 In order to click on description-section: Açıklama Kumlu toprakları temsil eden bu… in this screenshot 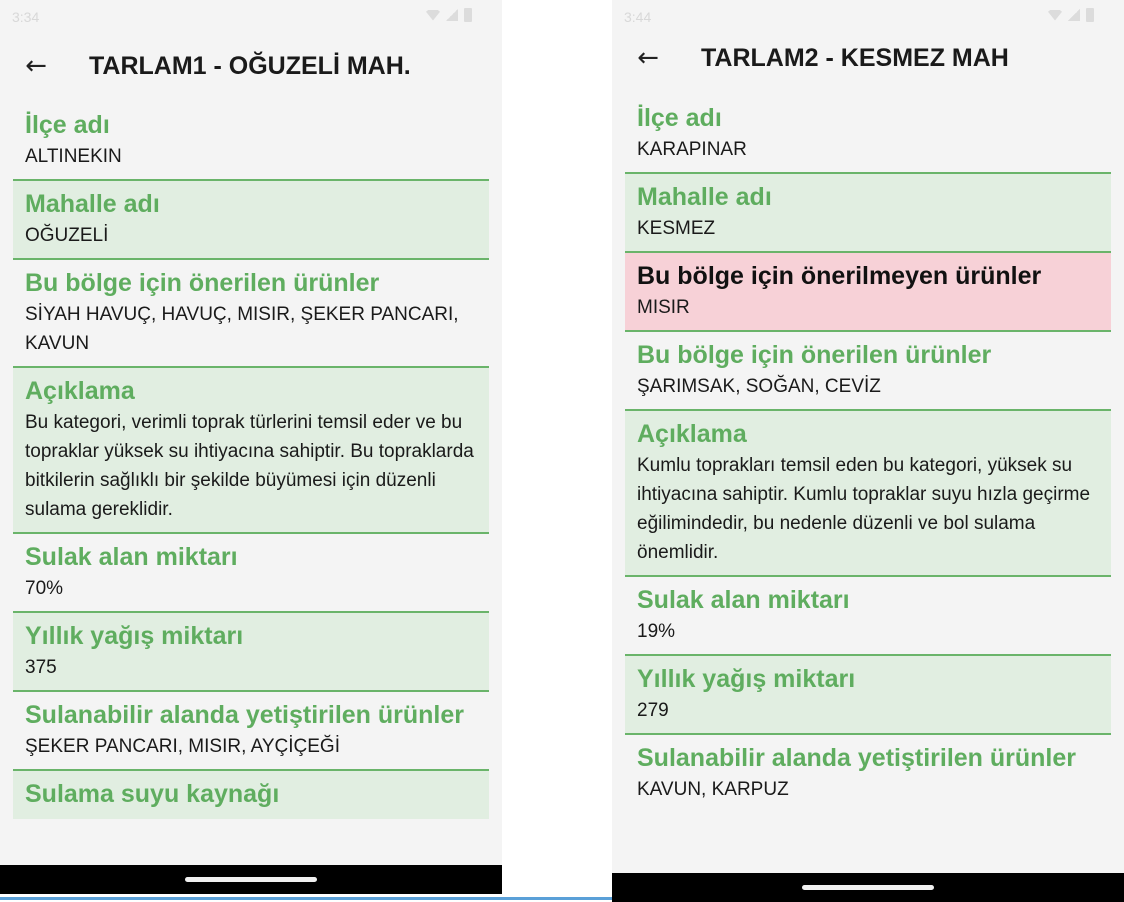, I will do `click(868, 494)`.